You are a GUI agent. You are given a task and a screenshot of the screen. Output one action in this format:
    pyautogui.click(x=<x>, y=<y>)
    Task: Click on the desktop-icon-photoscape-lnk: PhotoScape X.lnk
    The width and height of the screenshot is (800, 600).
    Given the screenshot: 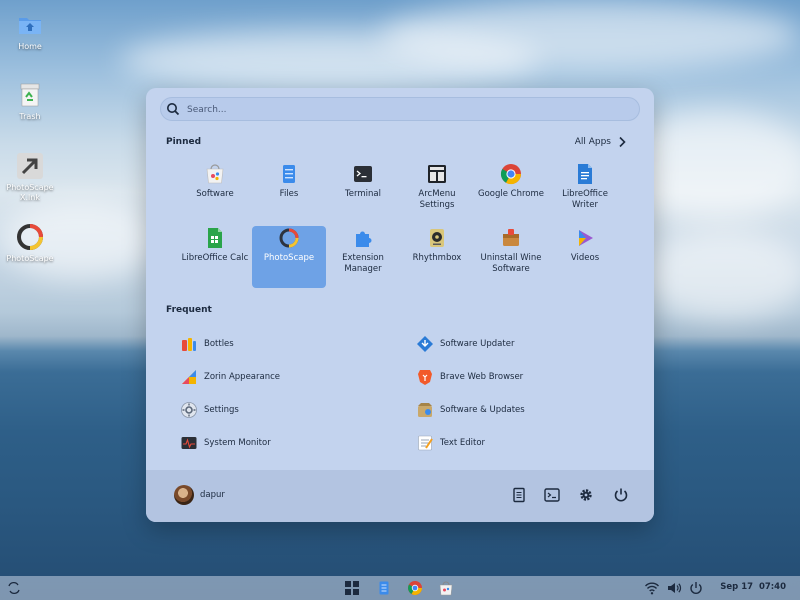 What is the action you would take?
    pyautogui.click(x=30, y=177)
    